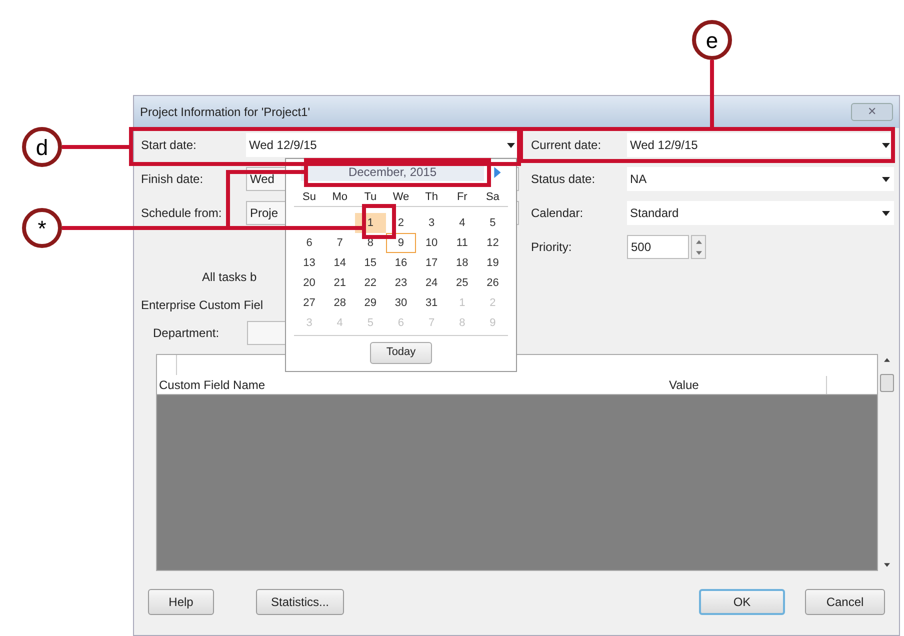 The image size is (904, 636). Describe the element at coordinates (382, 145) in the screenshot. I see `date-dropdown: Wed 12/9/15` at that location.